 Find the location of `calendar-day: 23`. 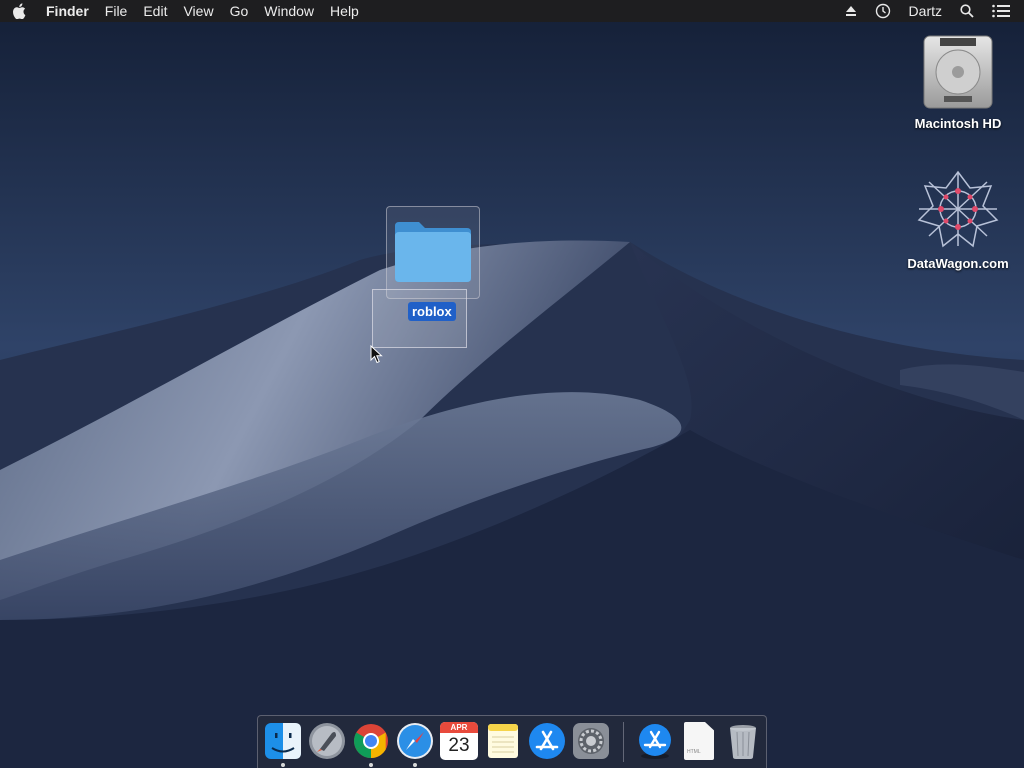

calendar-day: 23 is located at coordinates (459, 745).